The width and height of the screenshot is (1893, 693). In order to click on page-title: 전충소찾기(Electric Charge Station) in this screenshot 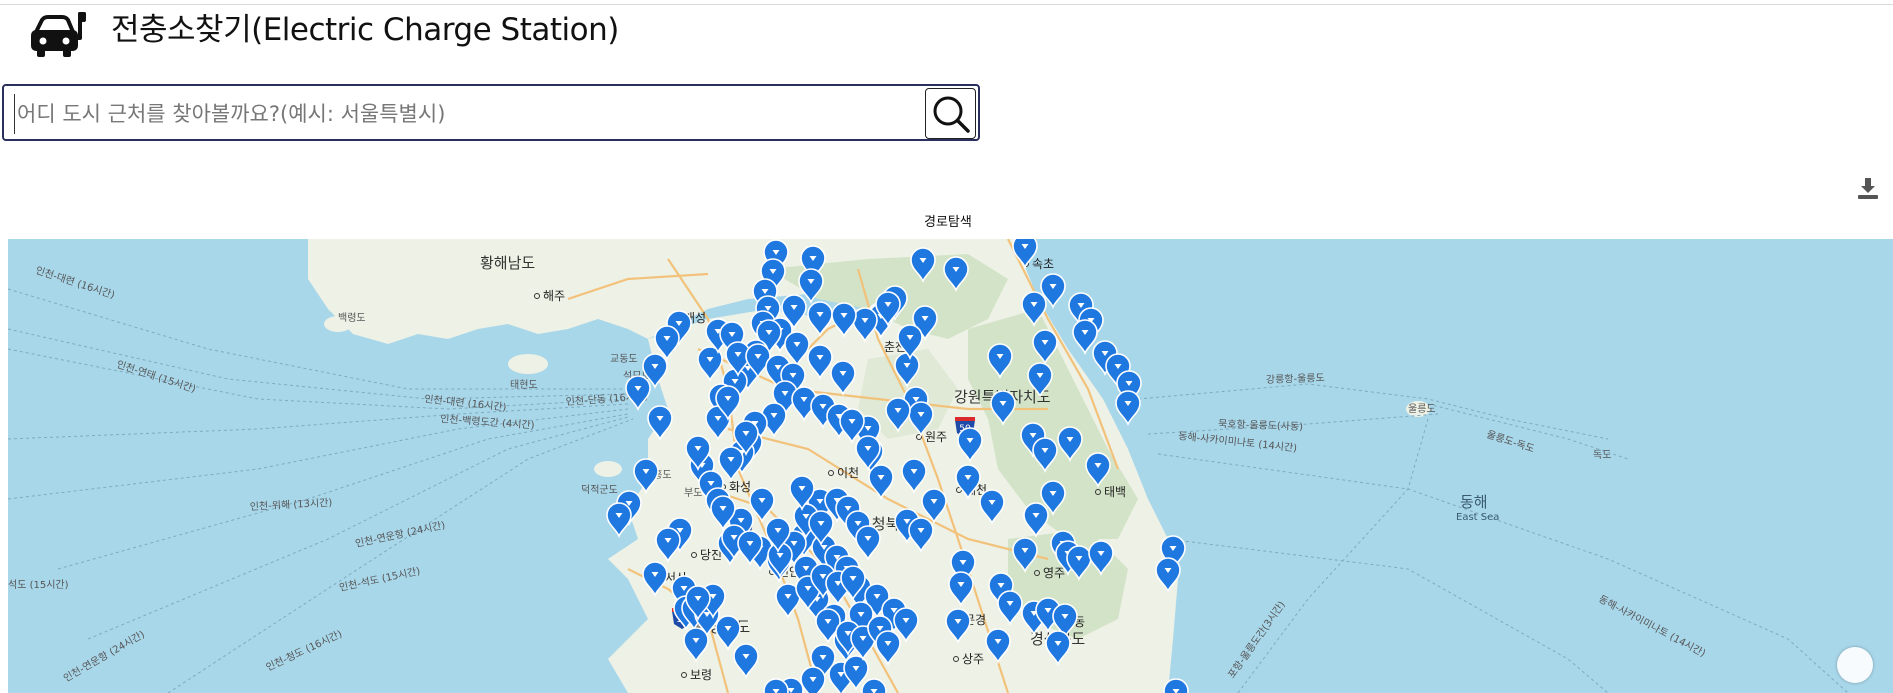, I will do `click(365, 30)`.